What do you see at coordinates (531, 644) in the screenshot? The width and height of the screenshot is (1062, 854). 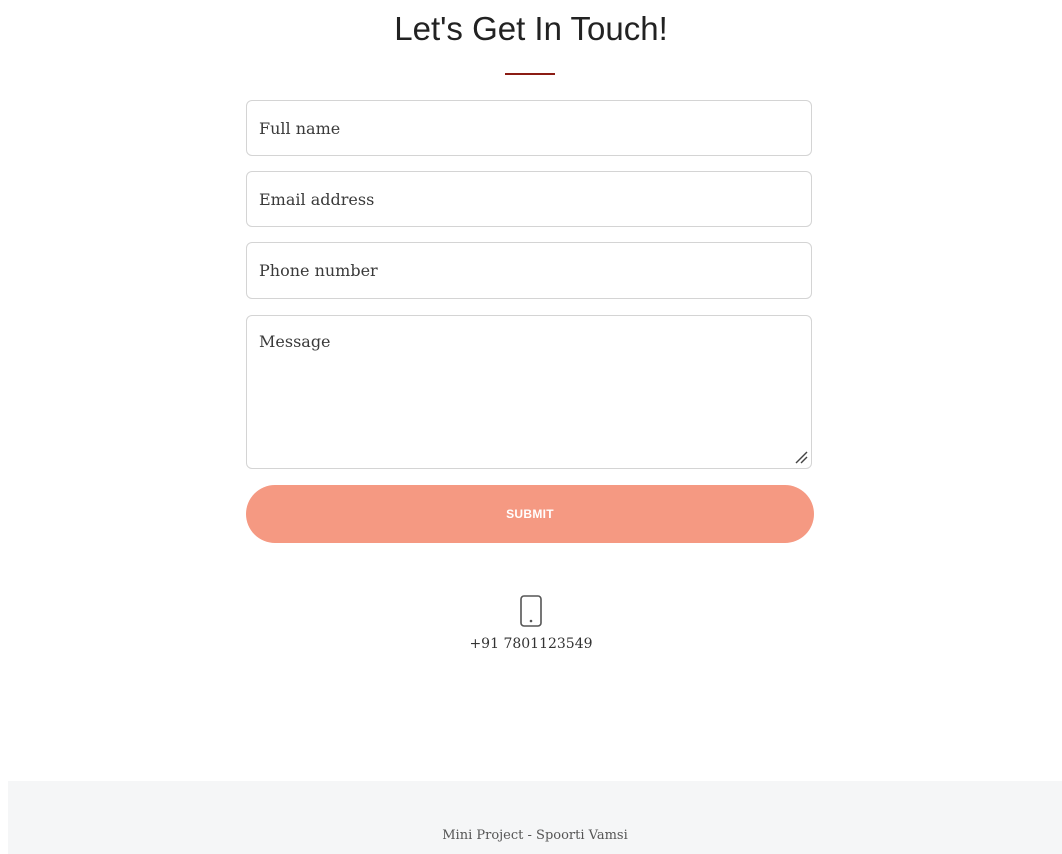 I see `contact-phone-number: +91 7801123549` at bounding box center [531, 644].